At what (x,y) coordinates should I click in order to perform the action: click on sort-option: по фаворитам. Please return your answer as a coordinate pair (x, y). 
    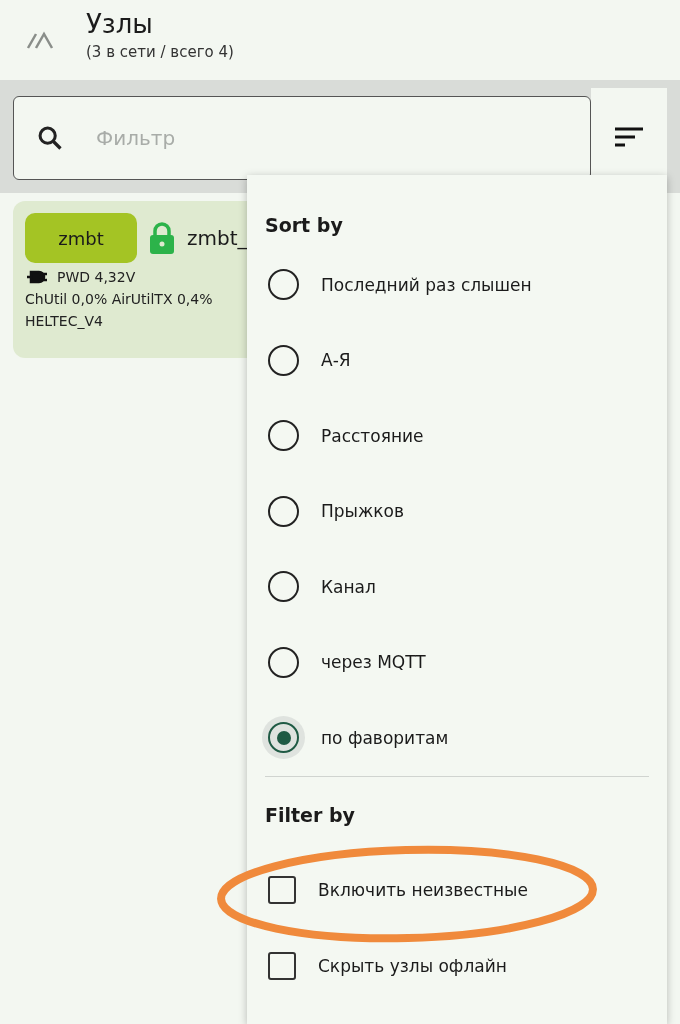
    Looking at the image, I should click on (457, 738).